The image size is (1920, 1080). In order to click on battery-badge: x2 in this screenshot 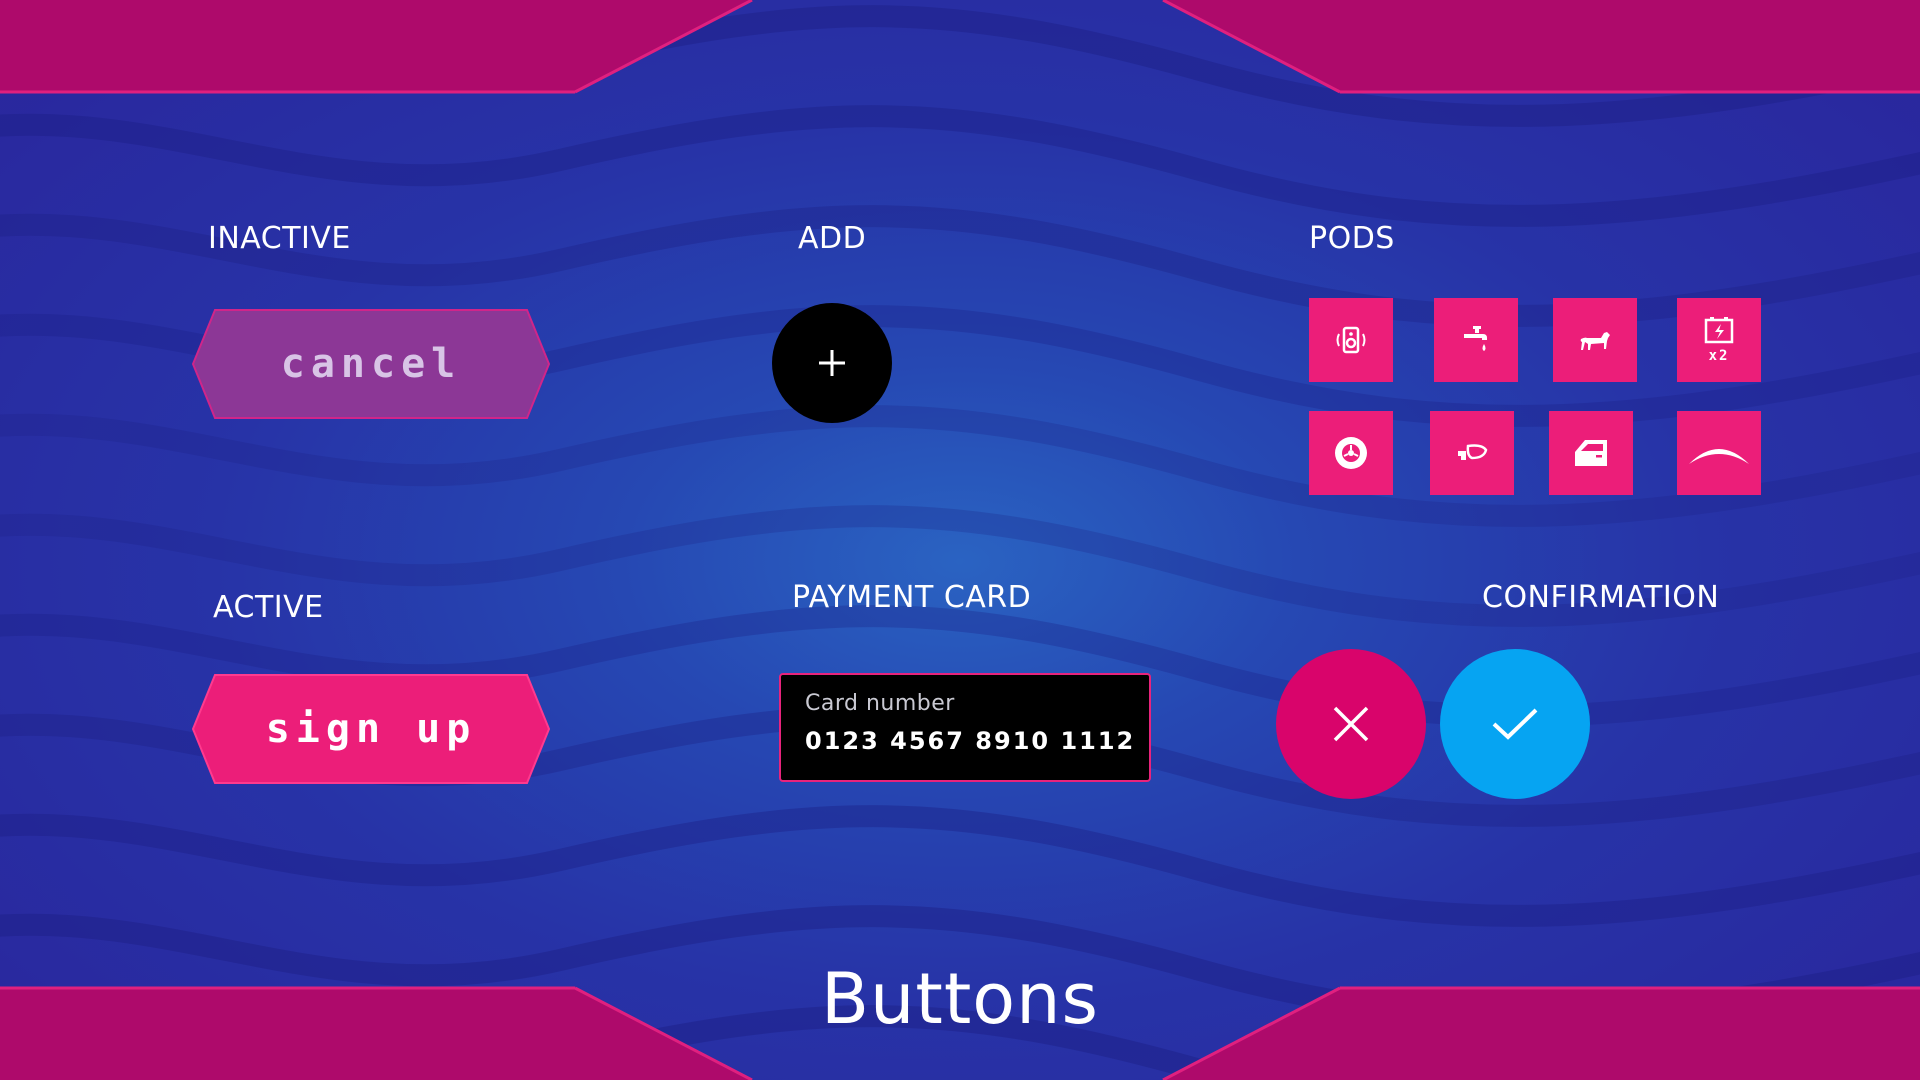, I will do `click(1719, 356)`.